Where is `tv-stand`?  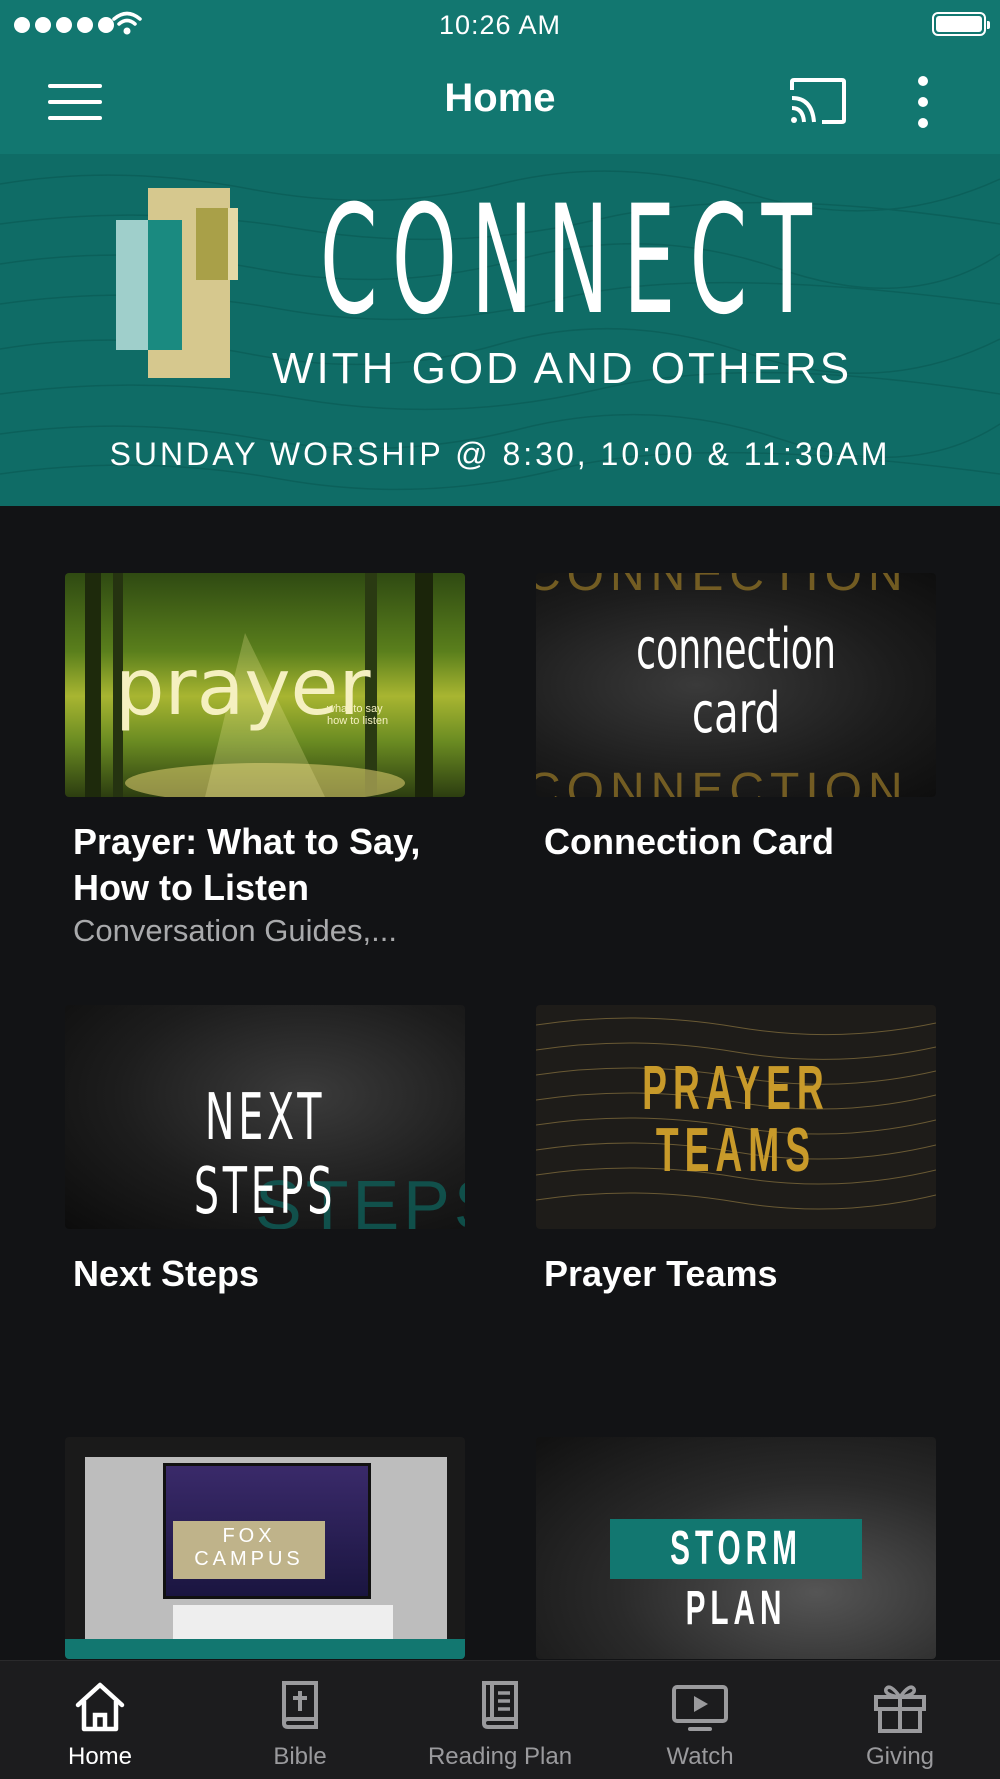
tv-stand is located at coordinates (283, 1622).